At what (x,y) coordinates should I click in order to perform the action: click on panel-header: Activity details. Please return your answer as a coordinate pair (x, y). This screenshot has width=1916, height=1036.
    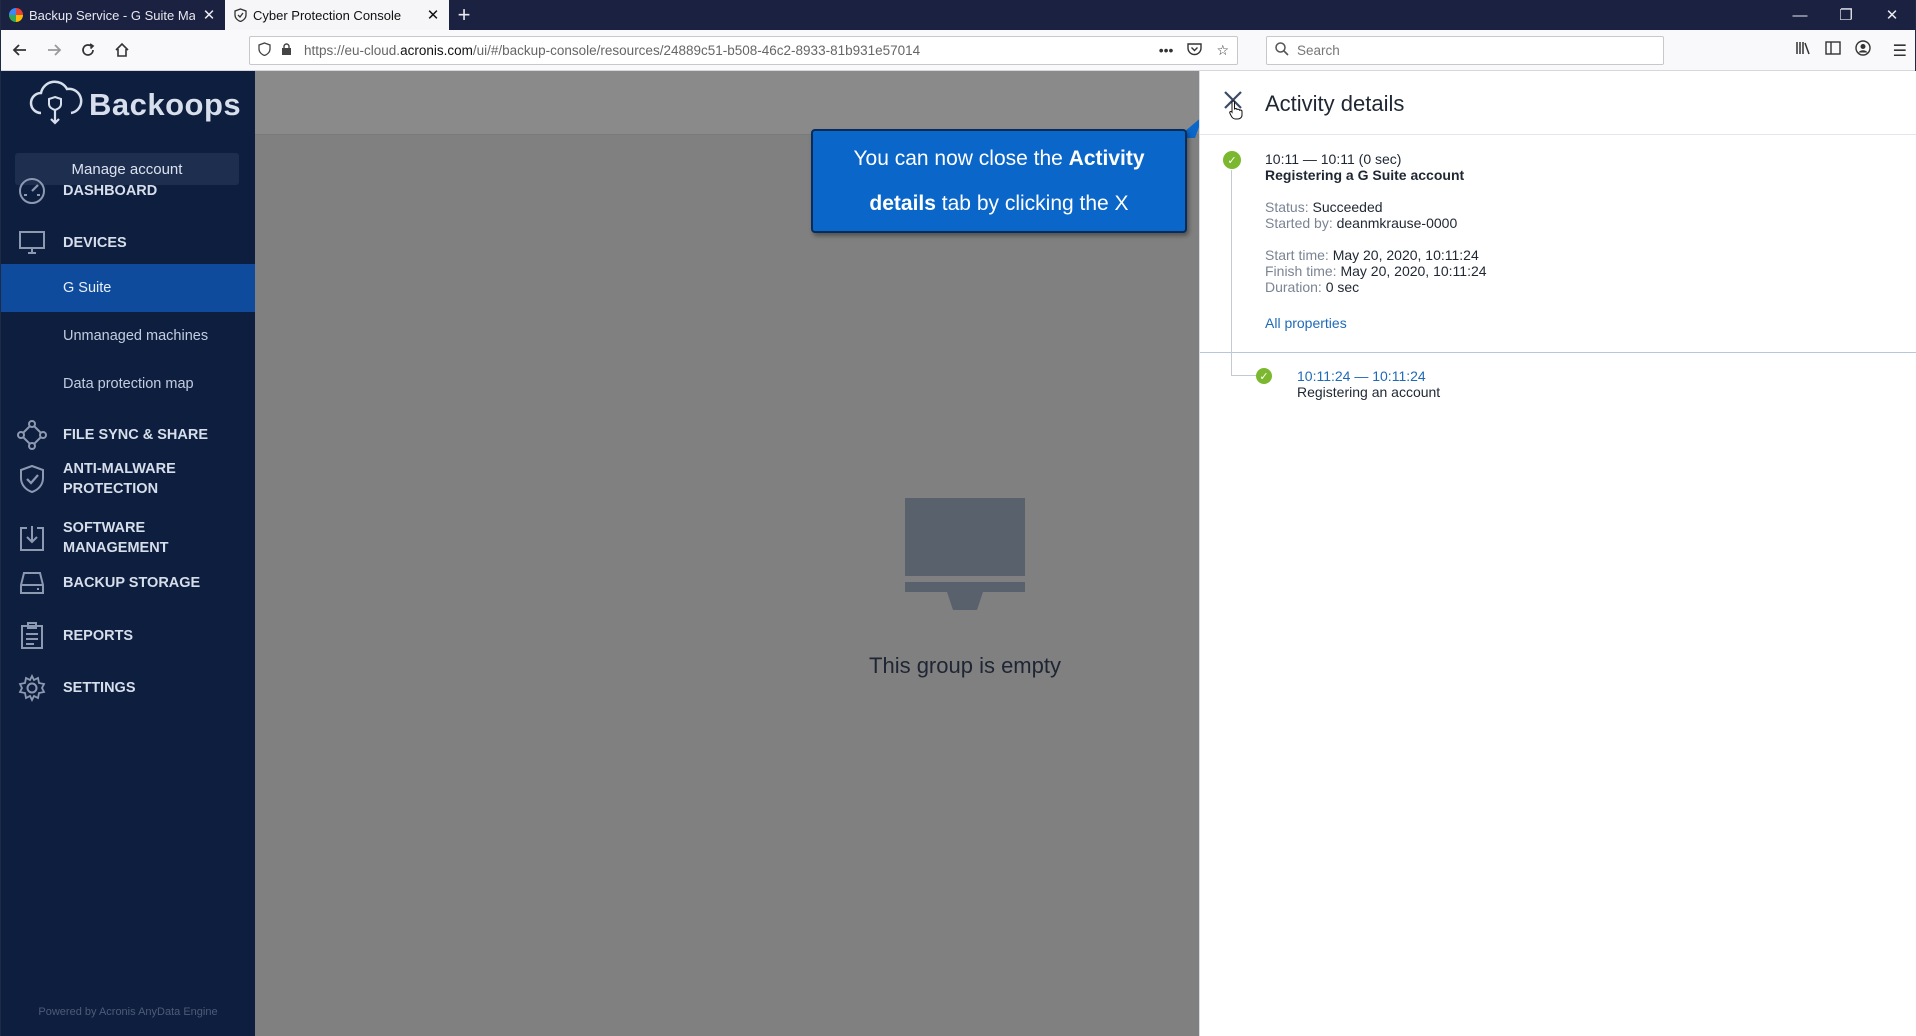
    Looking at the image, I should click on (1558, 103).